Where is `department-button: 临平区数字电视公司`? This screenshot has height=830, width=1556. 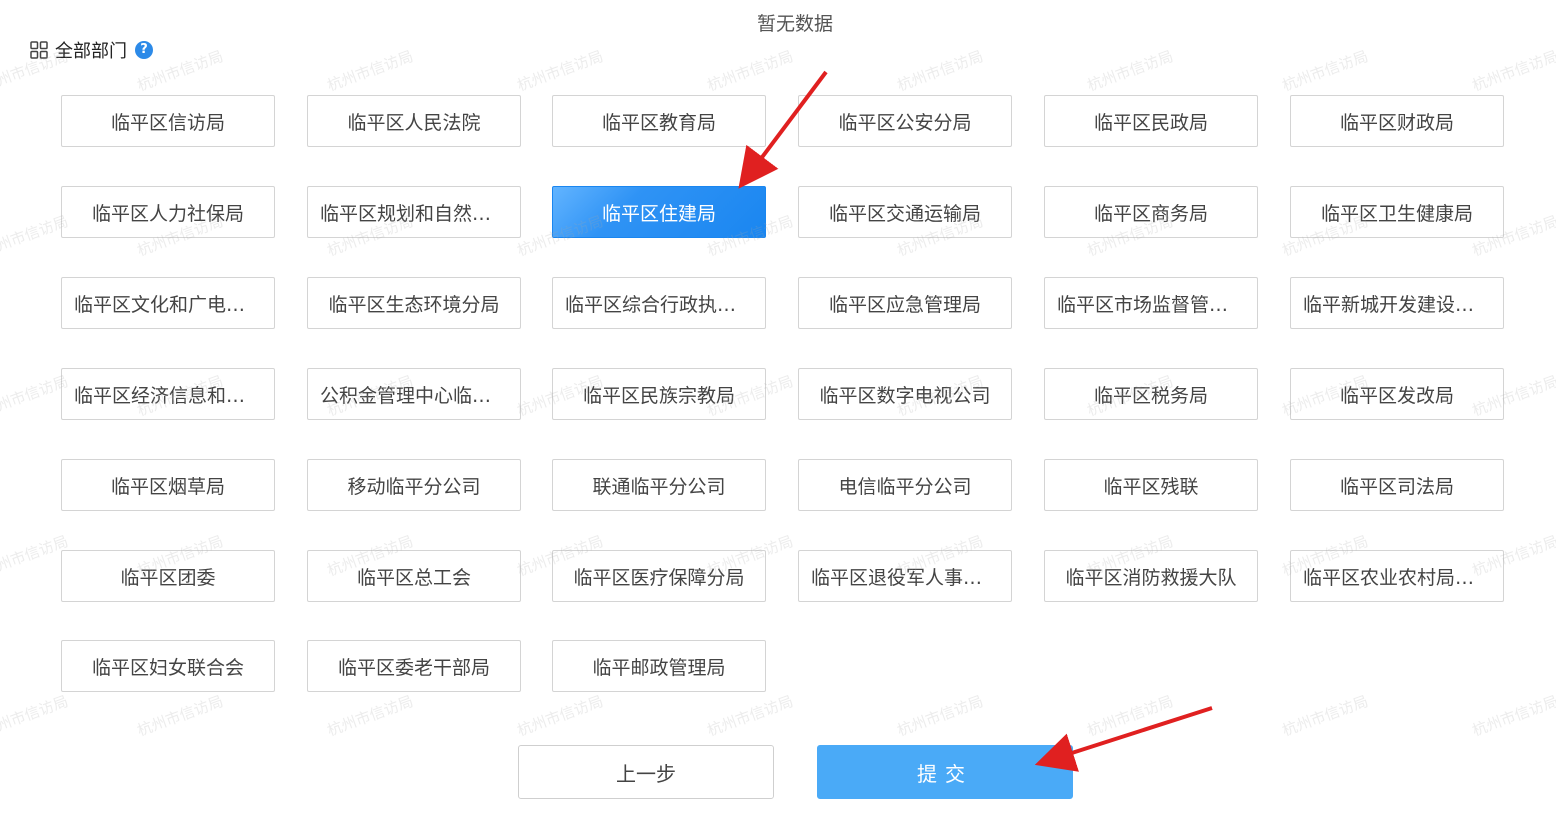 department-button: 临平区数字电视公司 is located at coordinates (905, 394).